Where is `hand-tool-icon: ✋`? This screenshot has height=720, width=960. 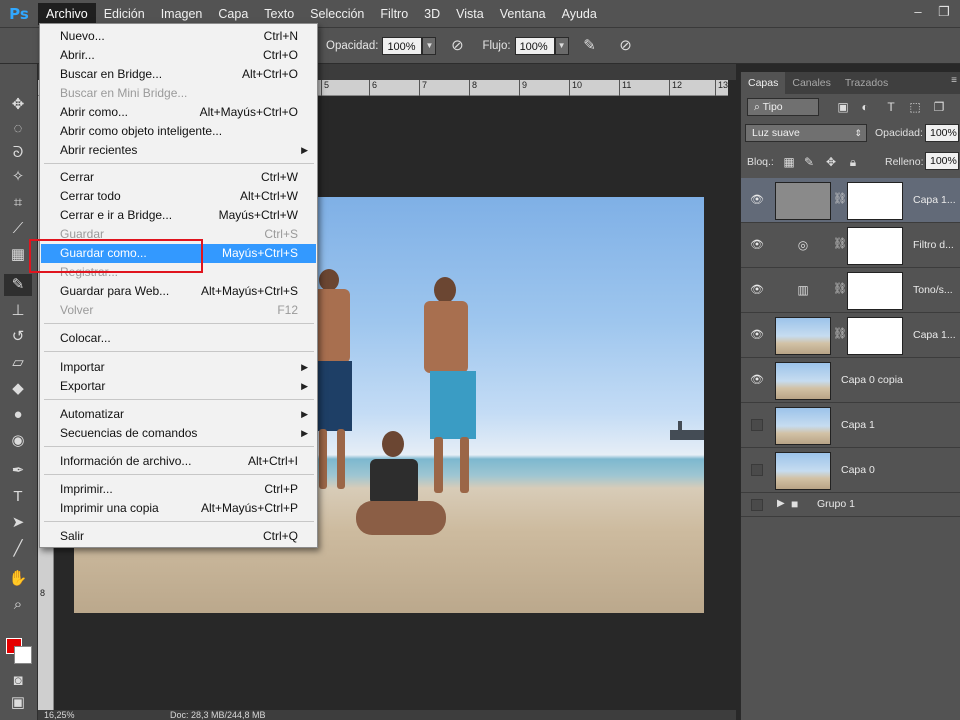
hand-tool-icon: ✋ is located at coordinates (18, 579).